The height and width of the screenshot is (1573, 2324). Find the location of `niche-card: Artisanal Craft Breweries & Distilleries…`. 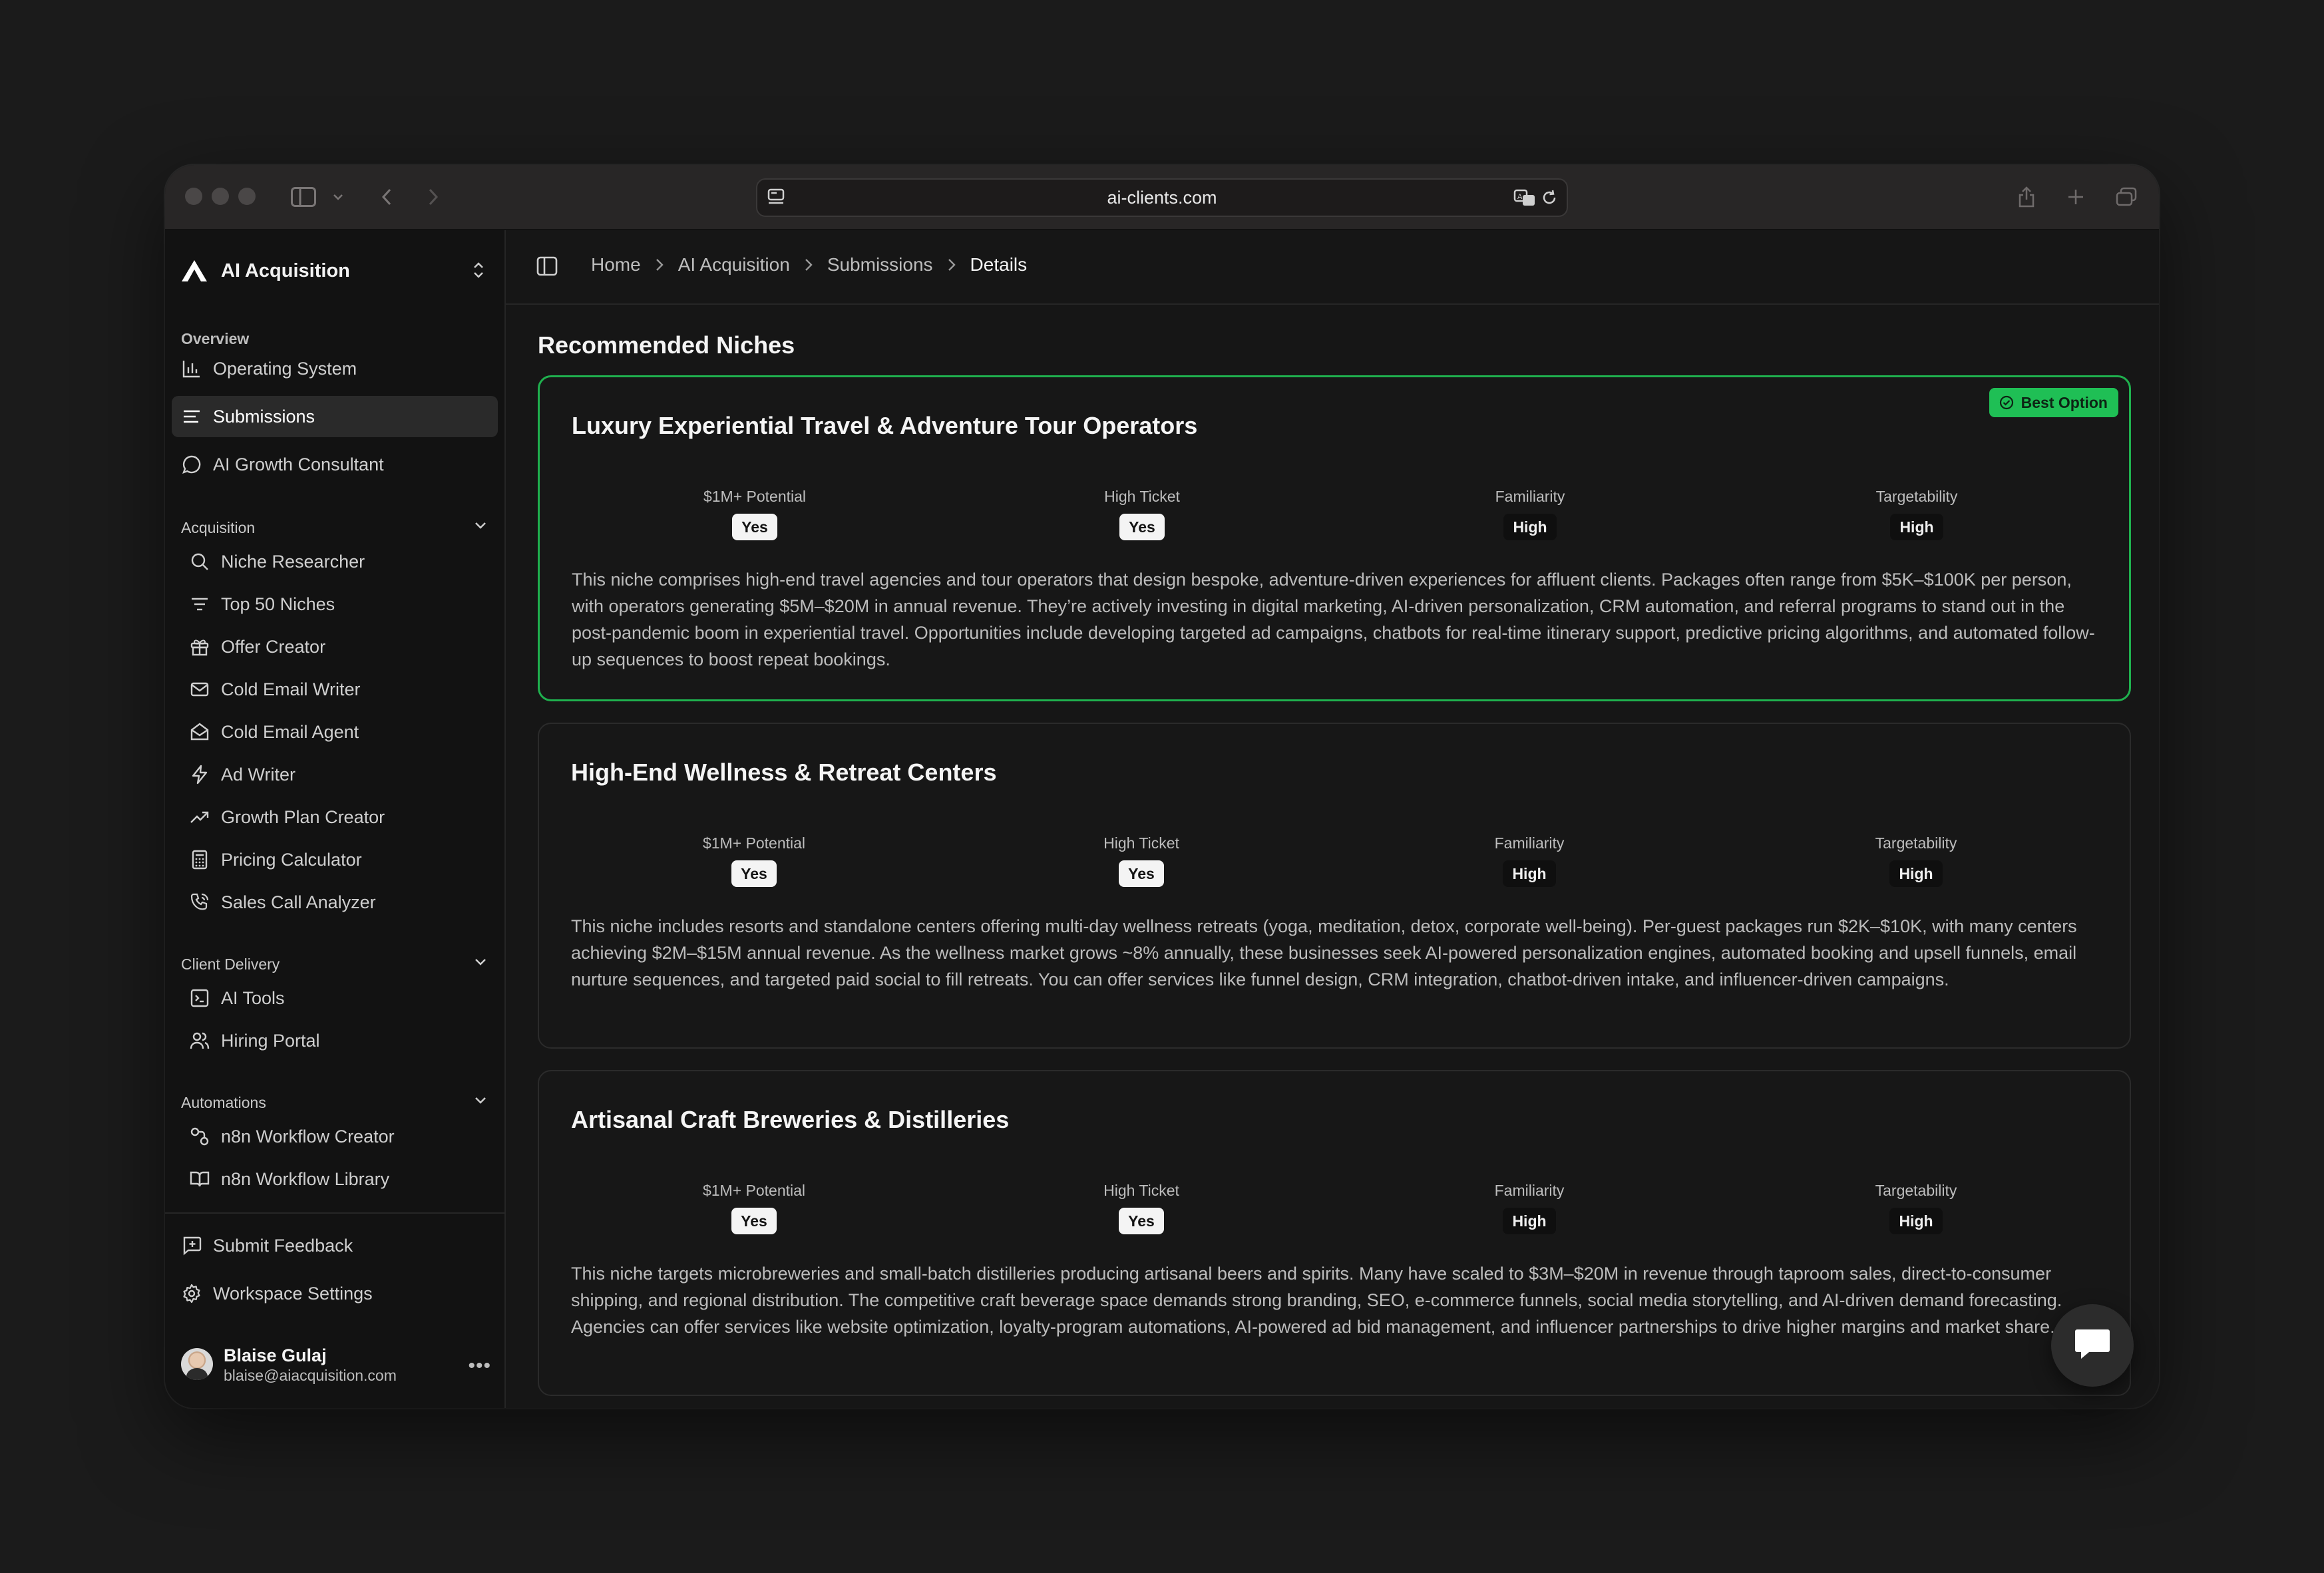

niche-card: Artisanal Craft Breweries & Distilleries… is located at coordinates (1334, 1233).